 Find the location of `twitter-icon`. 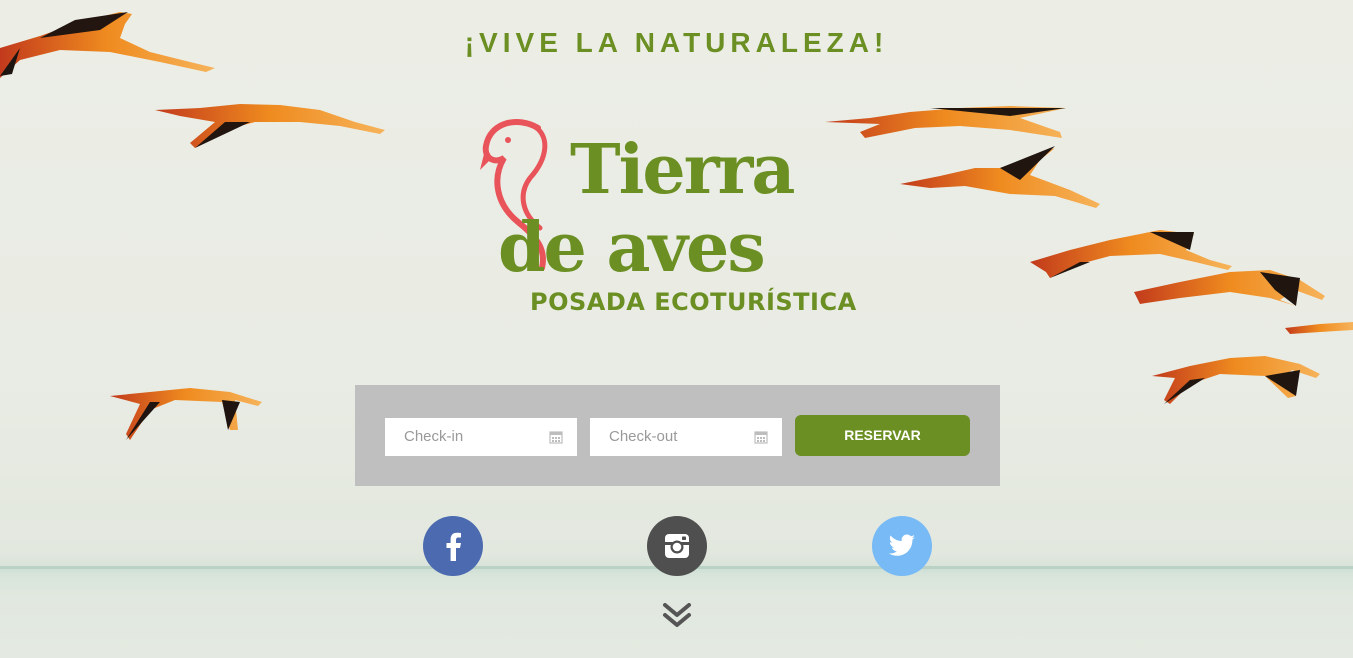

twitter-icon is located at coordinates (901, 545).